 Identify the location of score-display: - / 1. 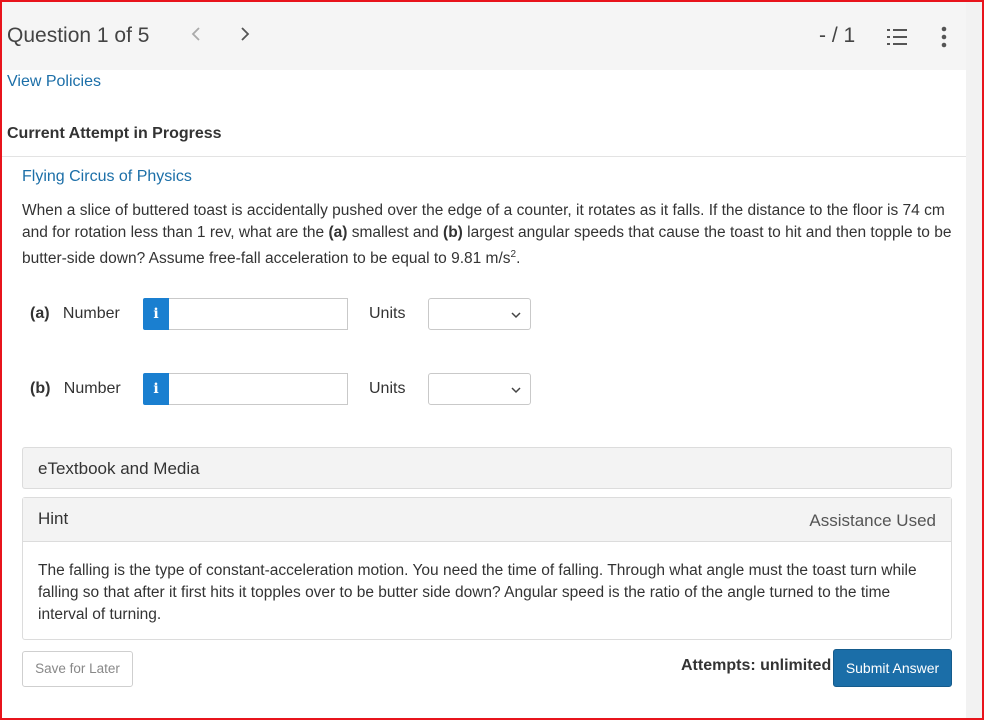
(837, 35).